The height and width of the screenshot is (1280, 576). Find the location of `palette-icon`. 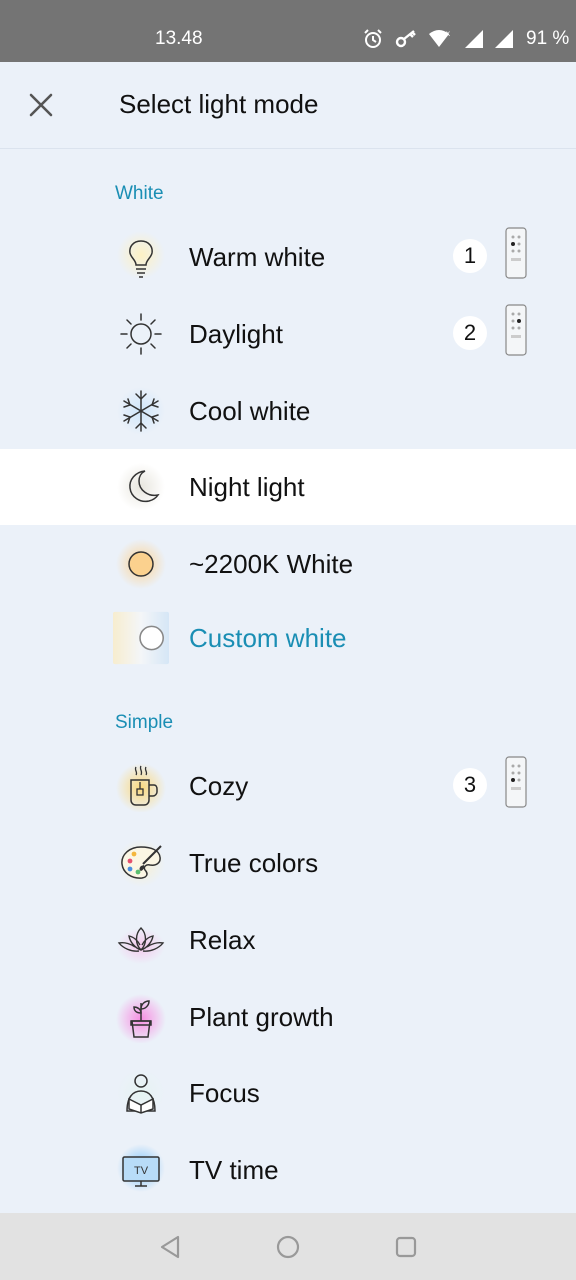

palette-icon is located at coordinates (141, 863).